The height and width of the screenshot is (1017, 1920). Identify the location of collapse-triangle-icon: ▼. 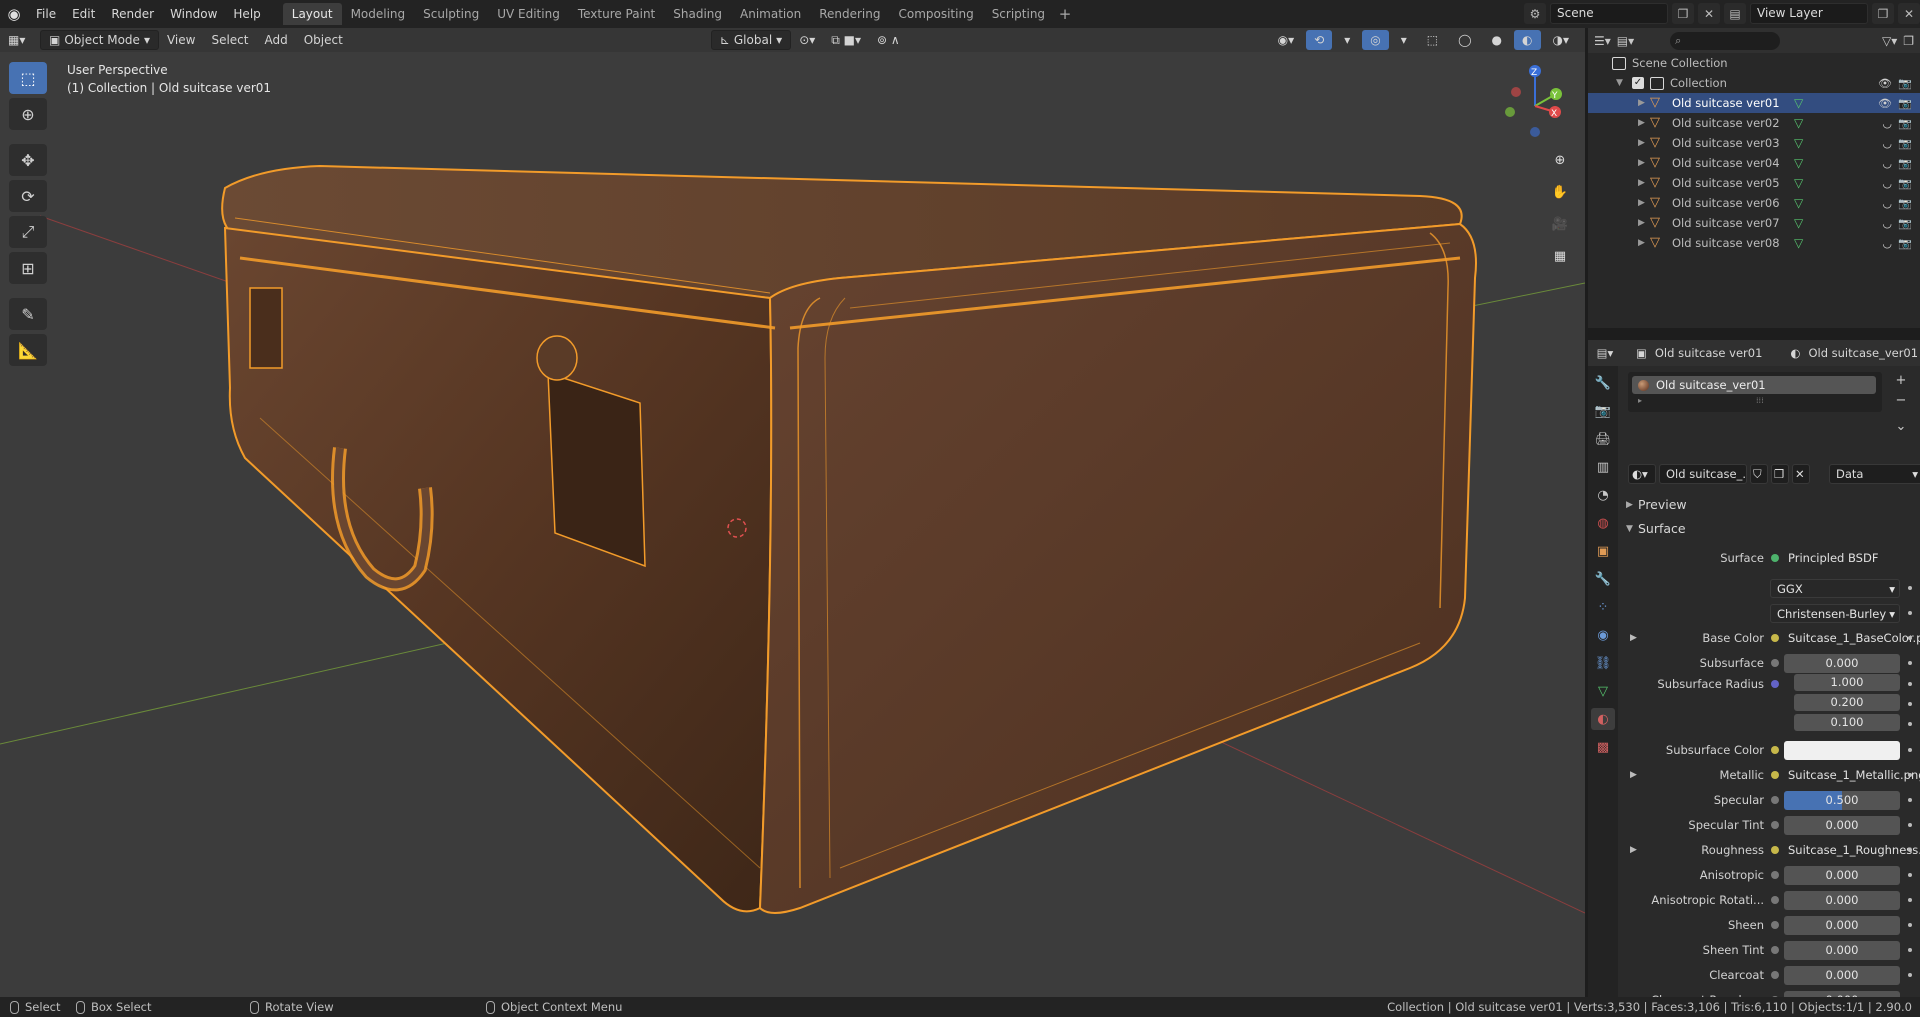
(1619, 83).